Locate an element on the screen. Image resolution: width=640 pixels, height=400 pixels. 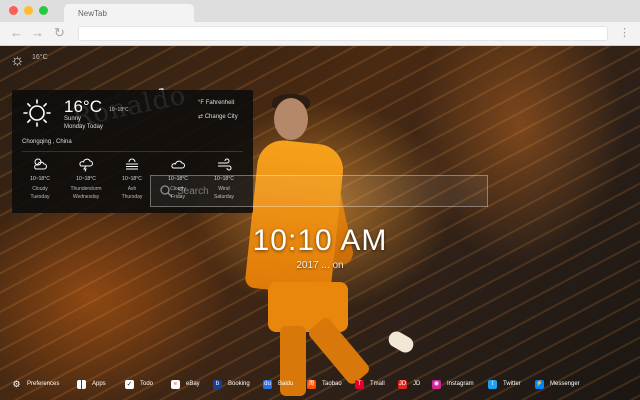
forecast-day: 10~18°C Cloudy Tuesday is located at coordinates (40, 177).